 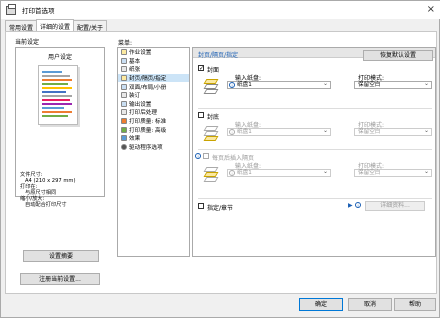 What do you see at coordinates (415, 304) in the screenshot?
I see `help-button: 帮助` at bounding box center [415, 304].